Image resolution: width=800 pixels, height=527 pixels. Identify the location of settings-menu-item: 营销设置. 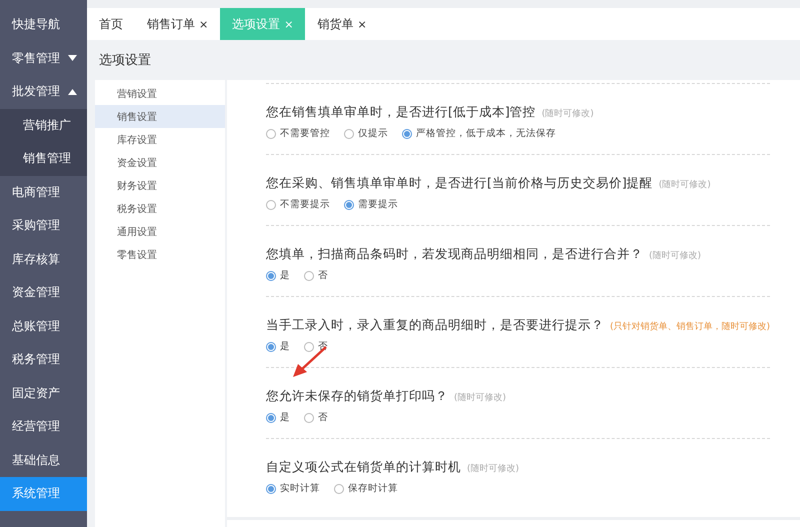
(160, 93).